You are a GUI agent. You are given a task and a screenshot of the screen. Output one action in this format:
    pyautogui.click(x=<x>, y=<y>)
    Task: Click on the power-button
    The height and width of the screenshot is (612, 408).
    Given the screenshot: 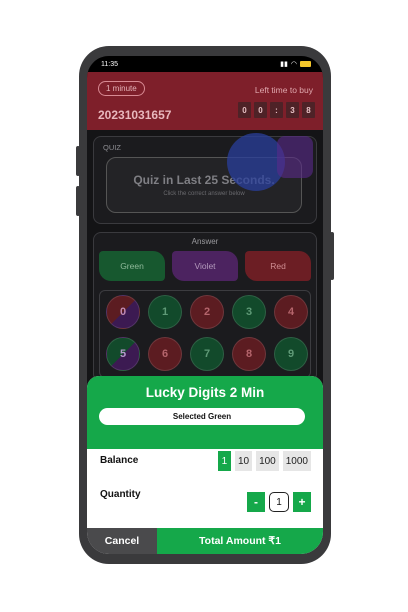 What is the action you would take?
    pyautogui.click(x=332, y=256)
    